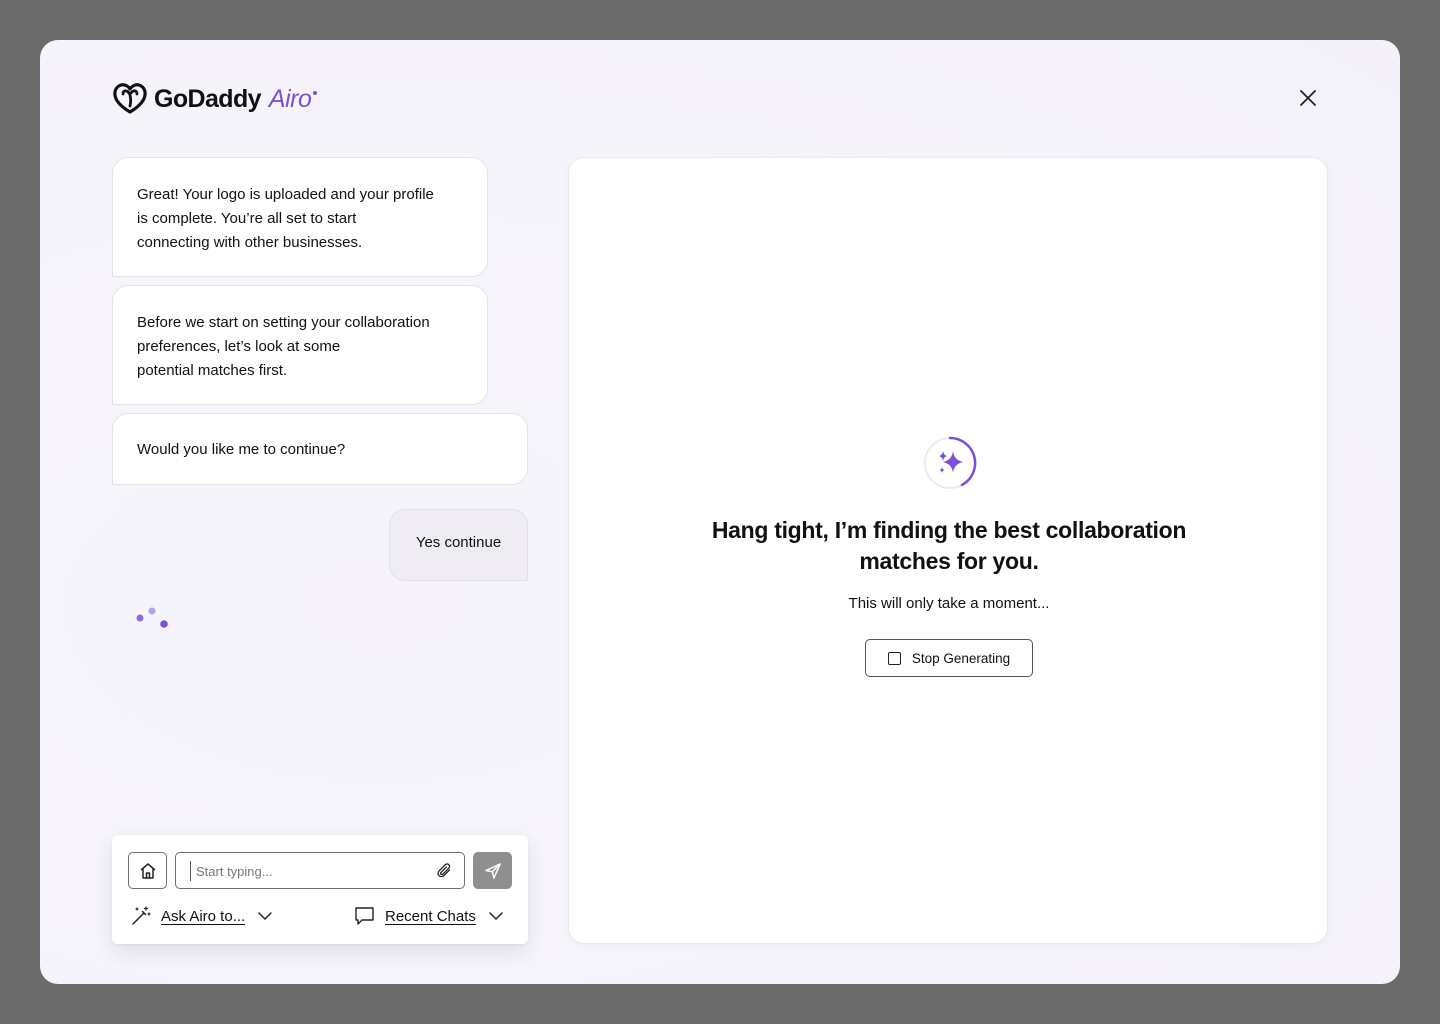  Describe the element at coordinates (458, 545) in the screenshot. I see `user-message: Yes continue` at that location.